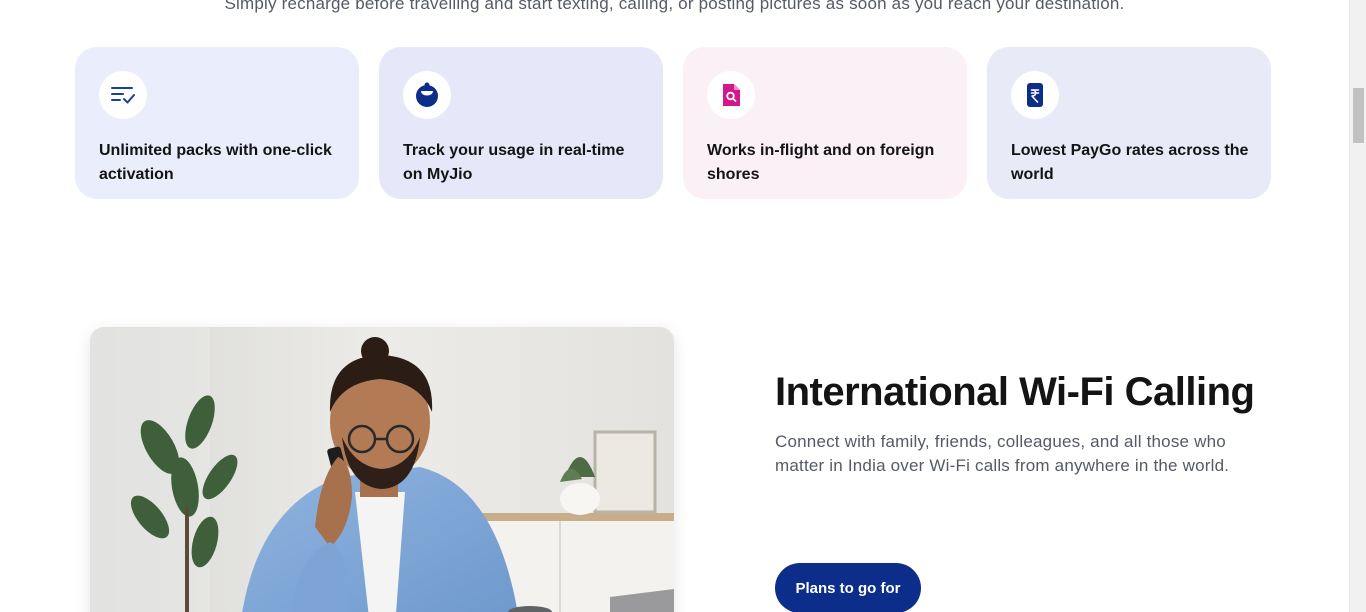 The width and height of the screenshot is (1366, 612). Describe the element at coordinates (1130, 162) in the screenshot. I see `feature-card-label: Lowest PayGo rates across the world` at that location.